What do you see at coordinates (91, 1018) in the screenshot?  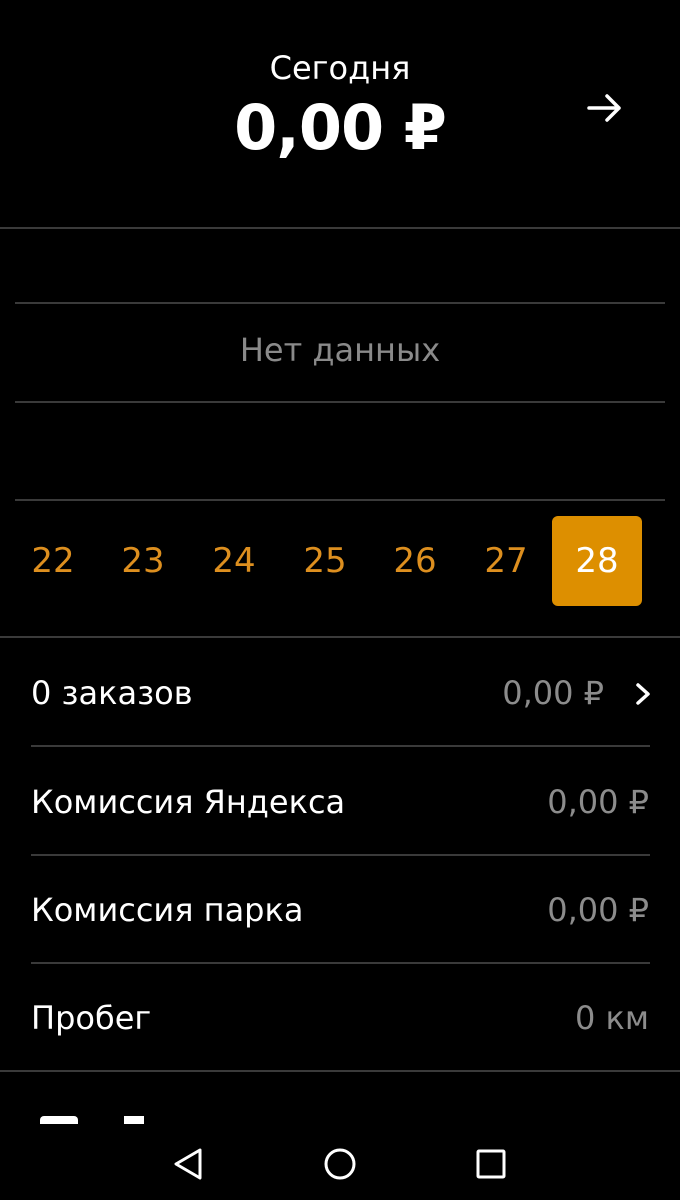 I see `mileage-label: Пробег` at bounding box center [91, 1018].